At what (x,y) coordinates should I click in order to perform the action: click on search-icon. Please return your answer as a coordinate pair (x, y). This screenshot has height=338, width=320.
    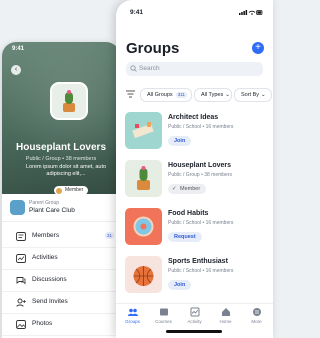
    Looking at the image, I should click on (133, 68).